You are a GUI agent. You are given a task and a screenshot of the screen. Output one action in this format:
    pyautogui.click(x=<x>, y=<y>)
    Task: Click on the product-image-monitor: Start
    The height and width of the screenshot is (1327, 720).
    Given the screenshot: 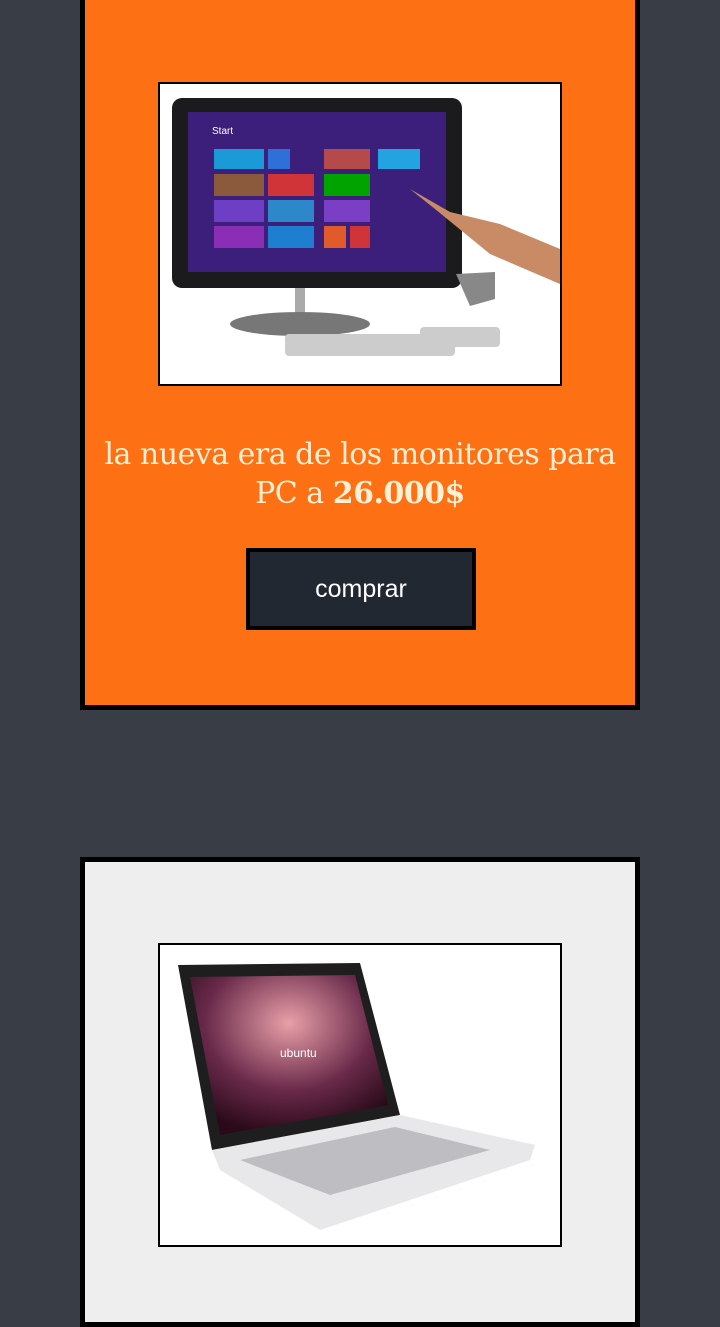 What is the action you would take?
    pyautogui.click(x=360, y=234)
    